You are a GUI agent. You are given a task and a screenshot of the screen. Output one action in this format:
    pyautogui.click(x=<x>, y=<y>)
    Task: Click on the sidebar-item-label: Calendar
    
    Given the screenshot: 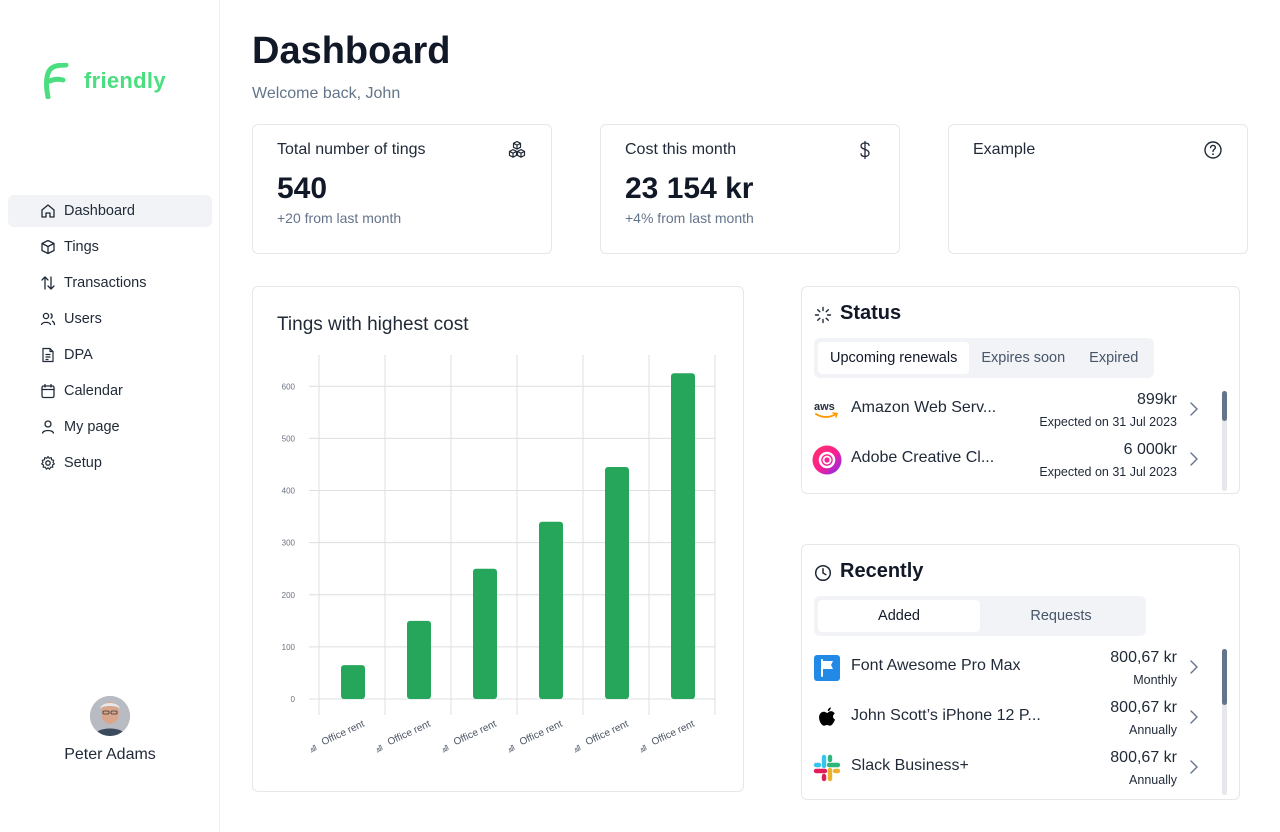 What is the action you would take?
    pyautogui.click(x=93, y=391)
    